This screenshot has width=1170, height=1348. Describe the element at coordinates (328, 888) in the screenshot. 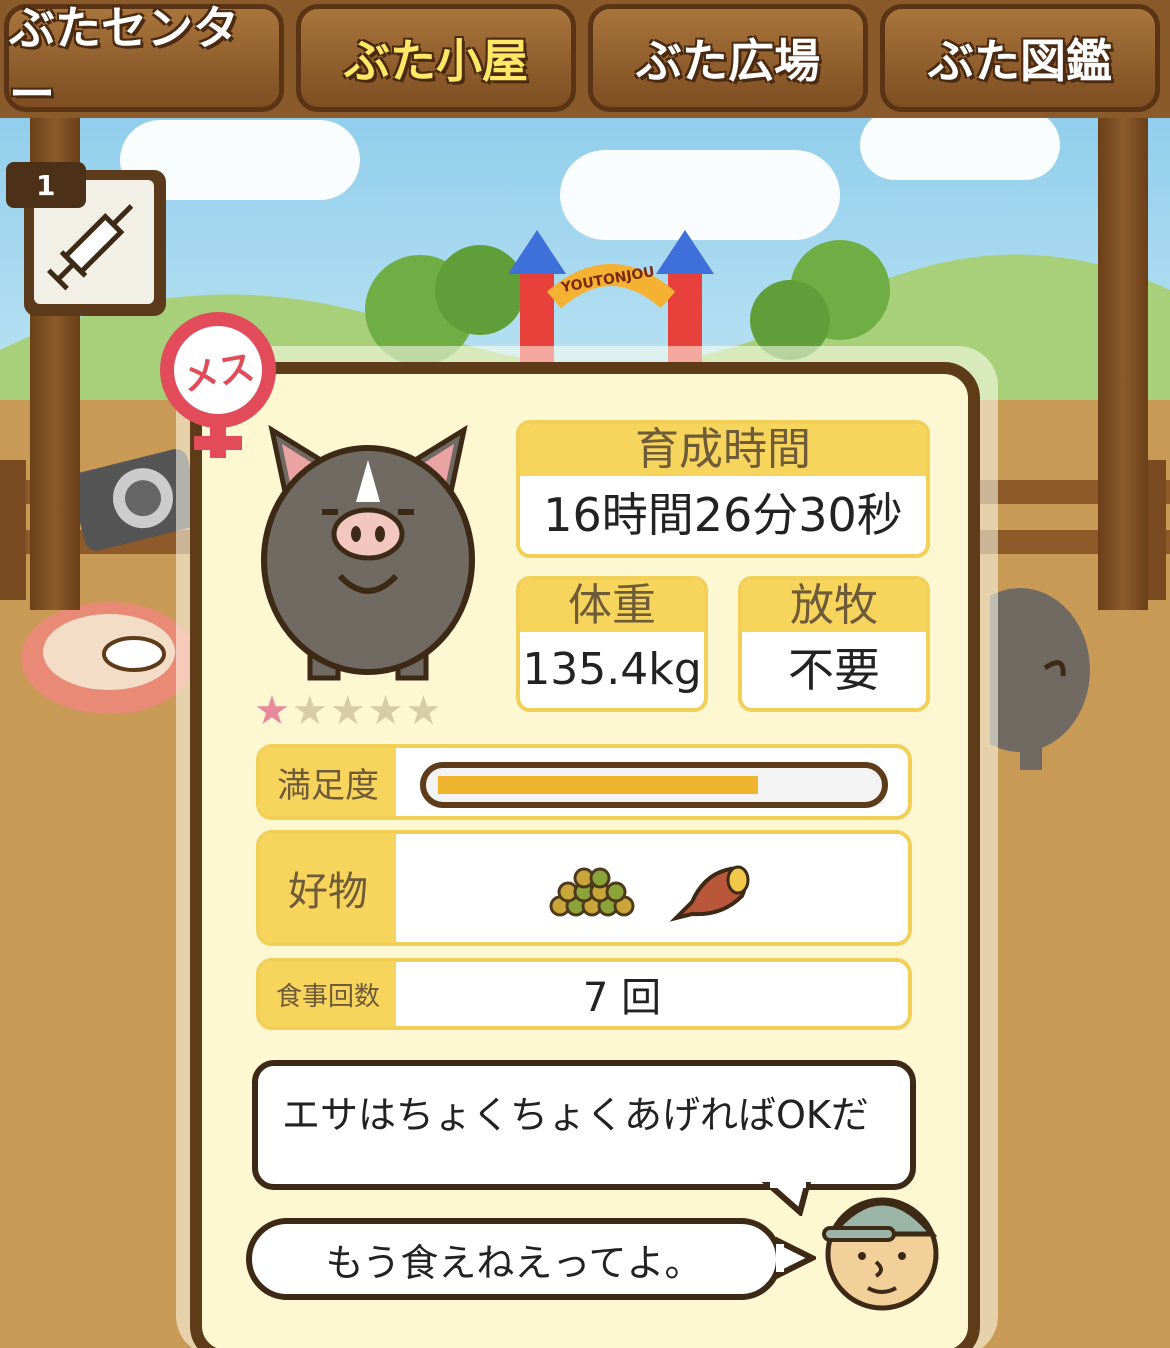

I see `favorites-label: 好物` at that location.